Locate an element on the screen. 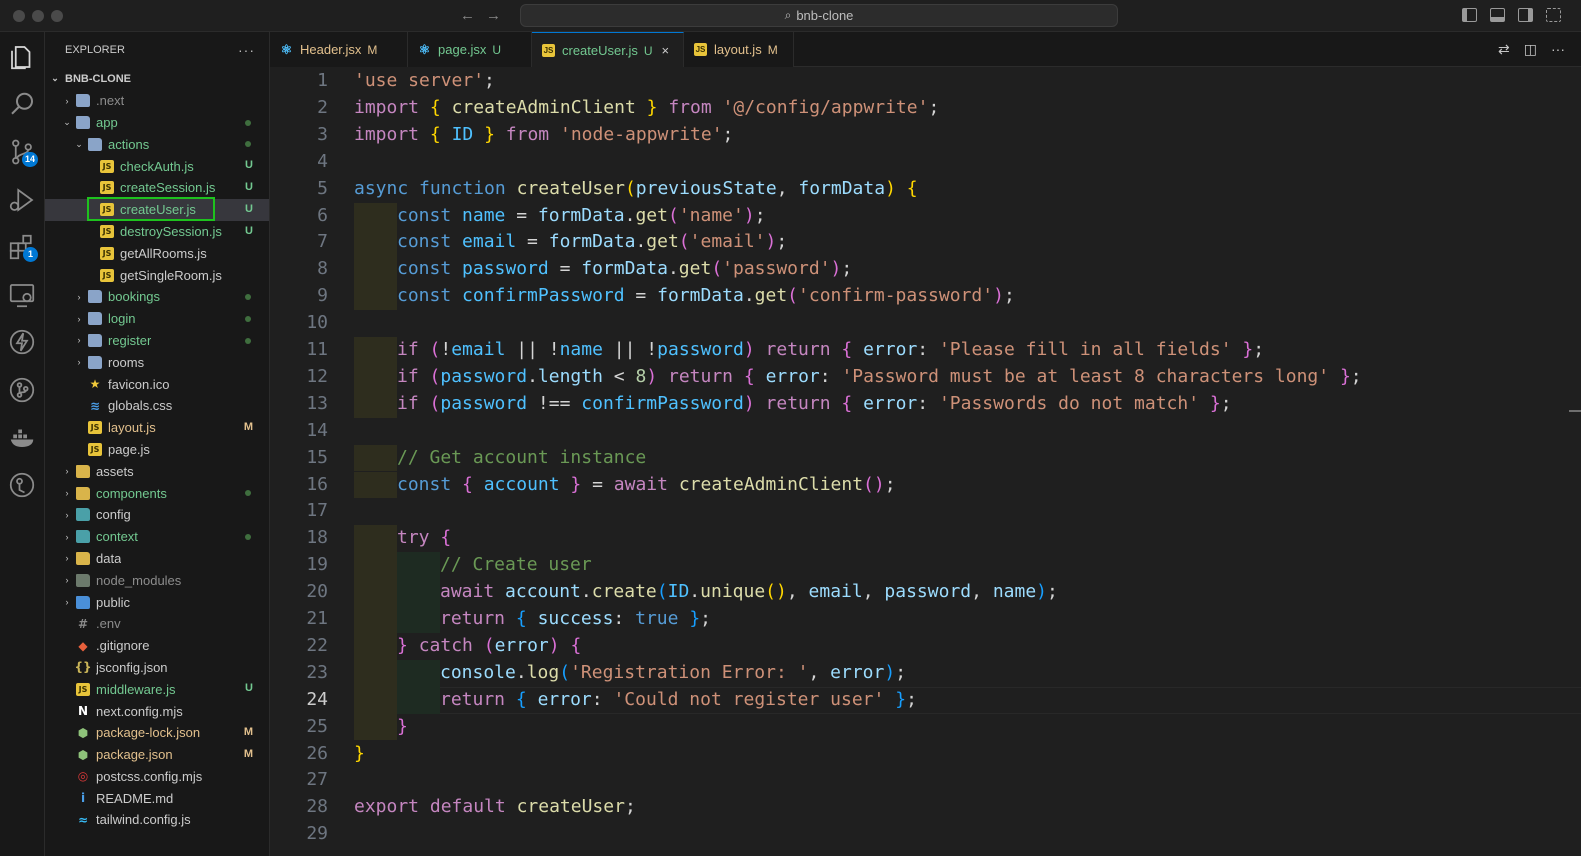 This screenshot has width=1581, height=856. tab-page-jsx: ⚛ page.jsx U is located at coordinates (470, 49).